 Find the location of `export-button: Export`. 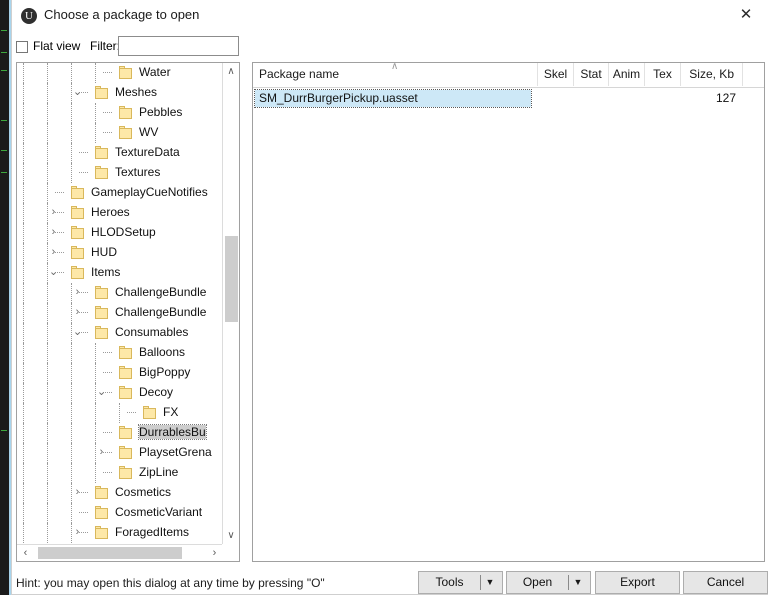

export-button: Export is located at coordinates (637, 582).